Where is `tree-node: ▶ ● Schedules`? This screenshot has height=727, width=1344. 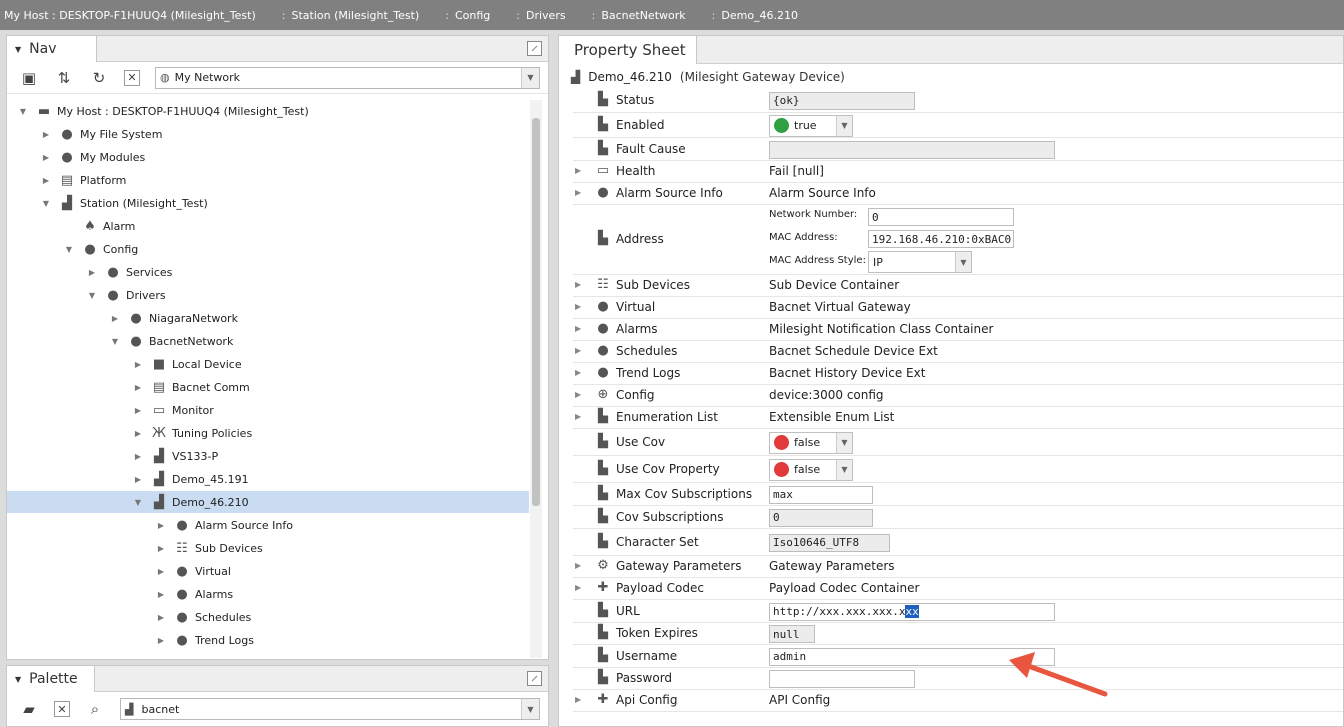
tree-node: ▶ ● Schedules is located at coordinates (268, 617).